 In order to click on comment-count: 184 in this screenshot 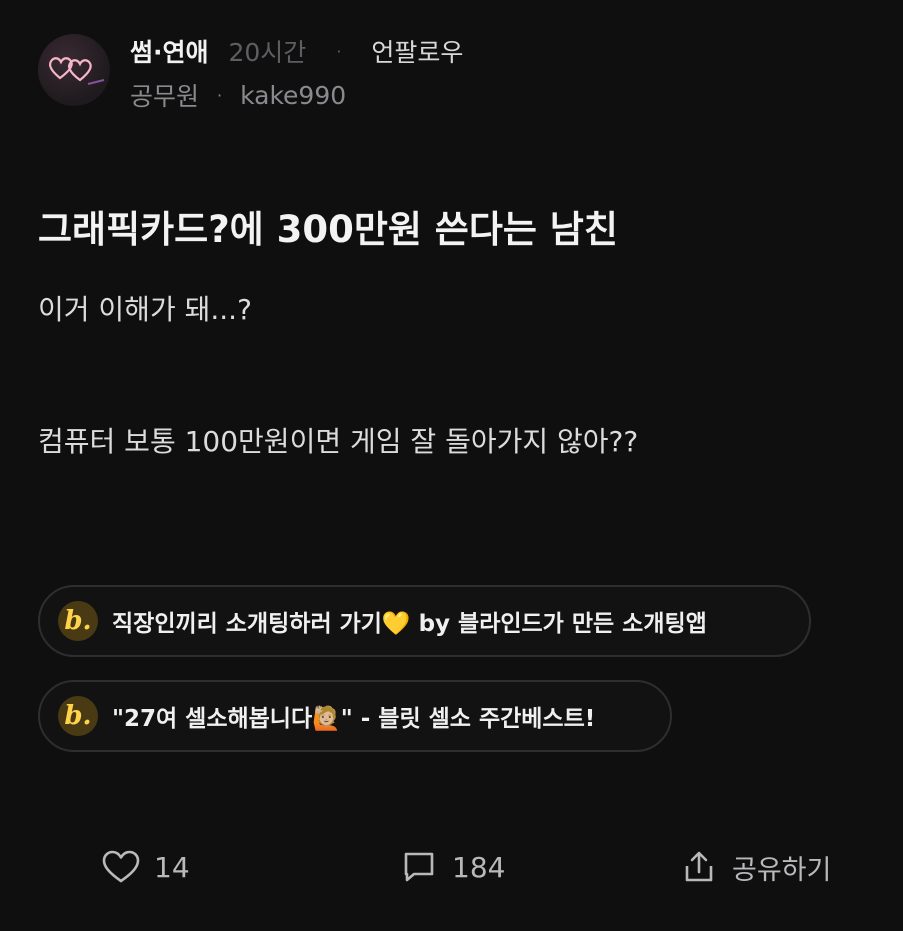, I will do `click(479, 867)`.